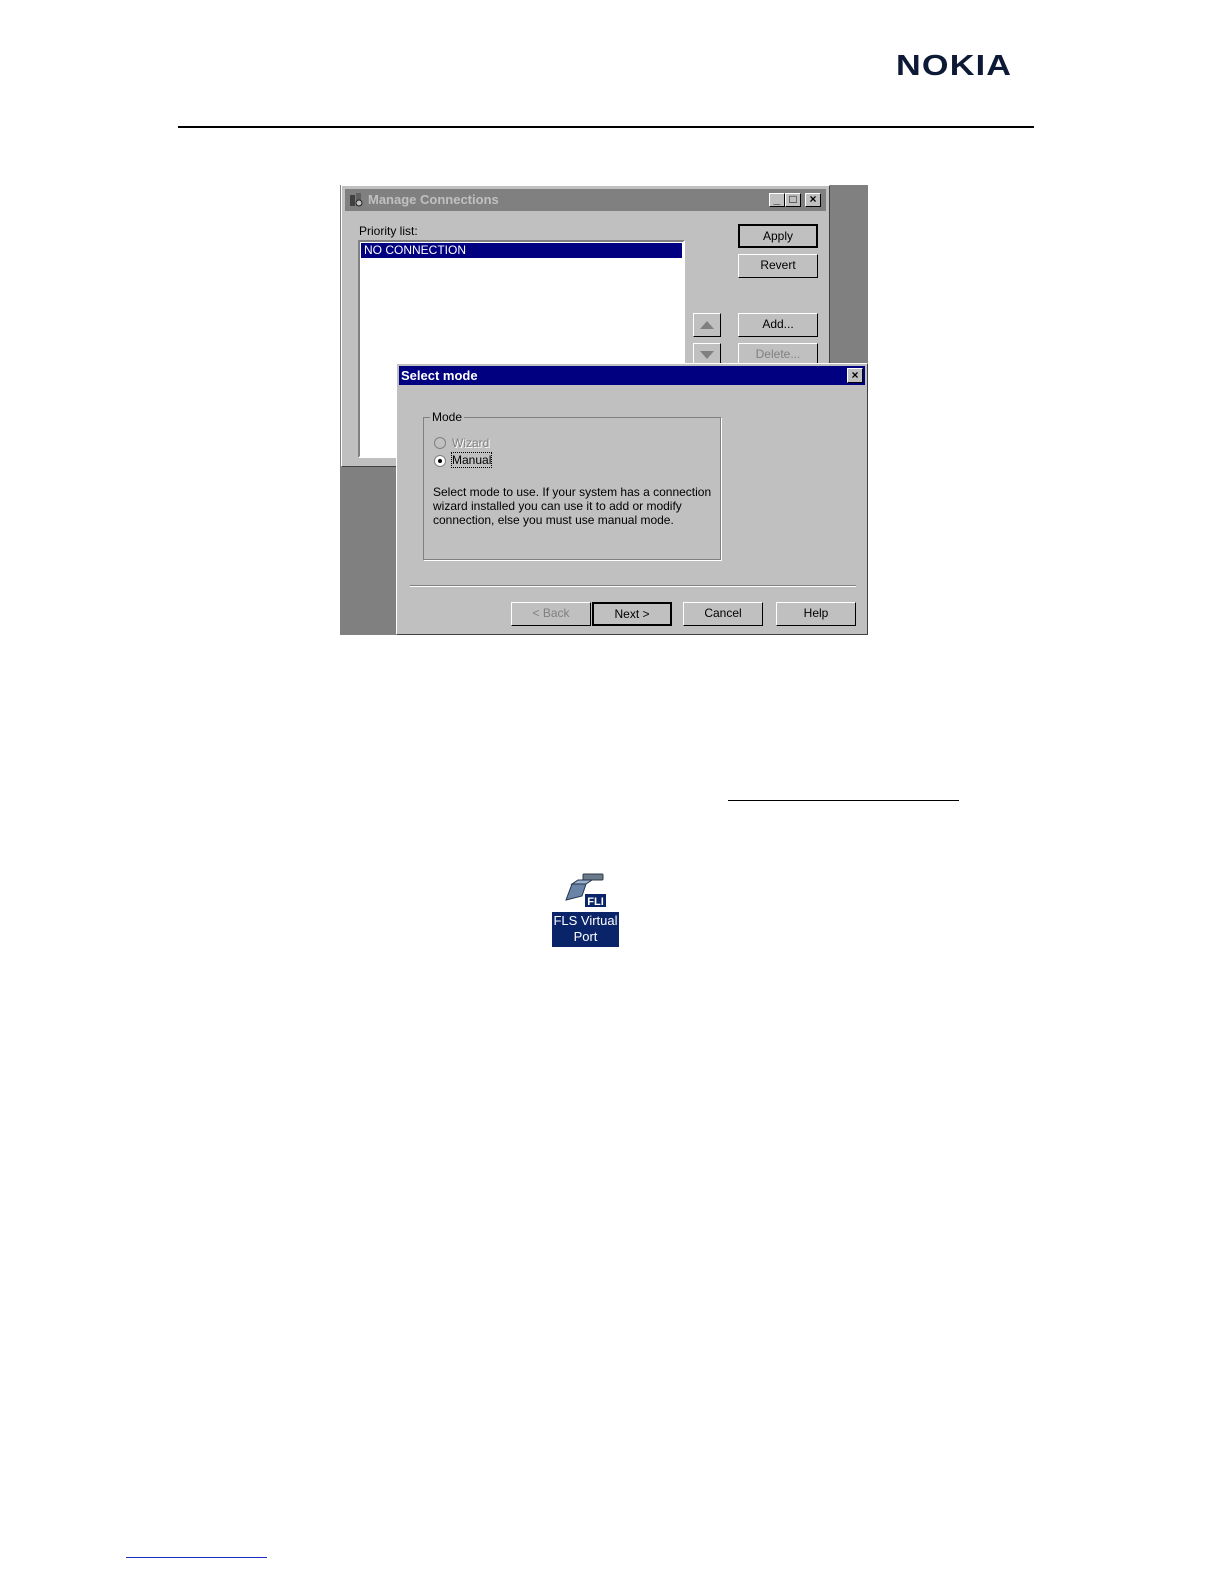  I want to click on move-up-button, so click(707, 325).